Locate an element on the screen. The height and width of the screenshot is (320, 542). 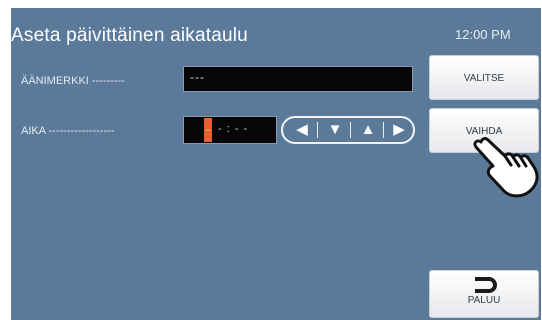
arrow-left-button: ◀ is located at coordinates (302, 130).